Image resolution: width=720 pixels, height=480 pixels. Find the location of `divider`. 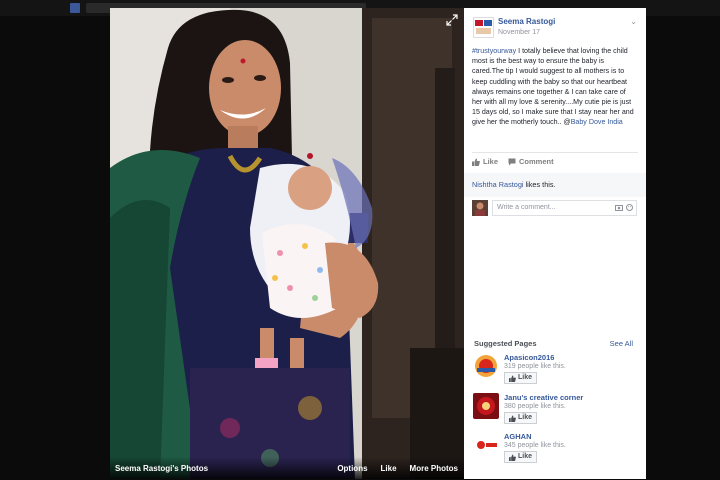

divider is located at coordinates (555, 152).